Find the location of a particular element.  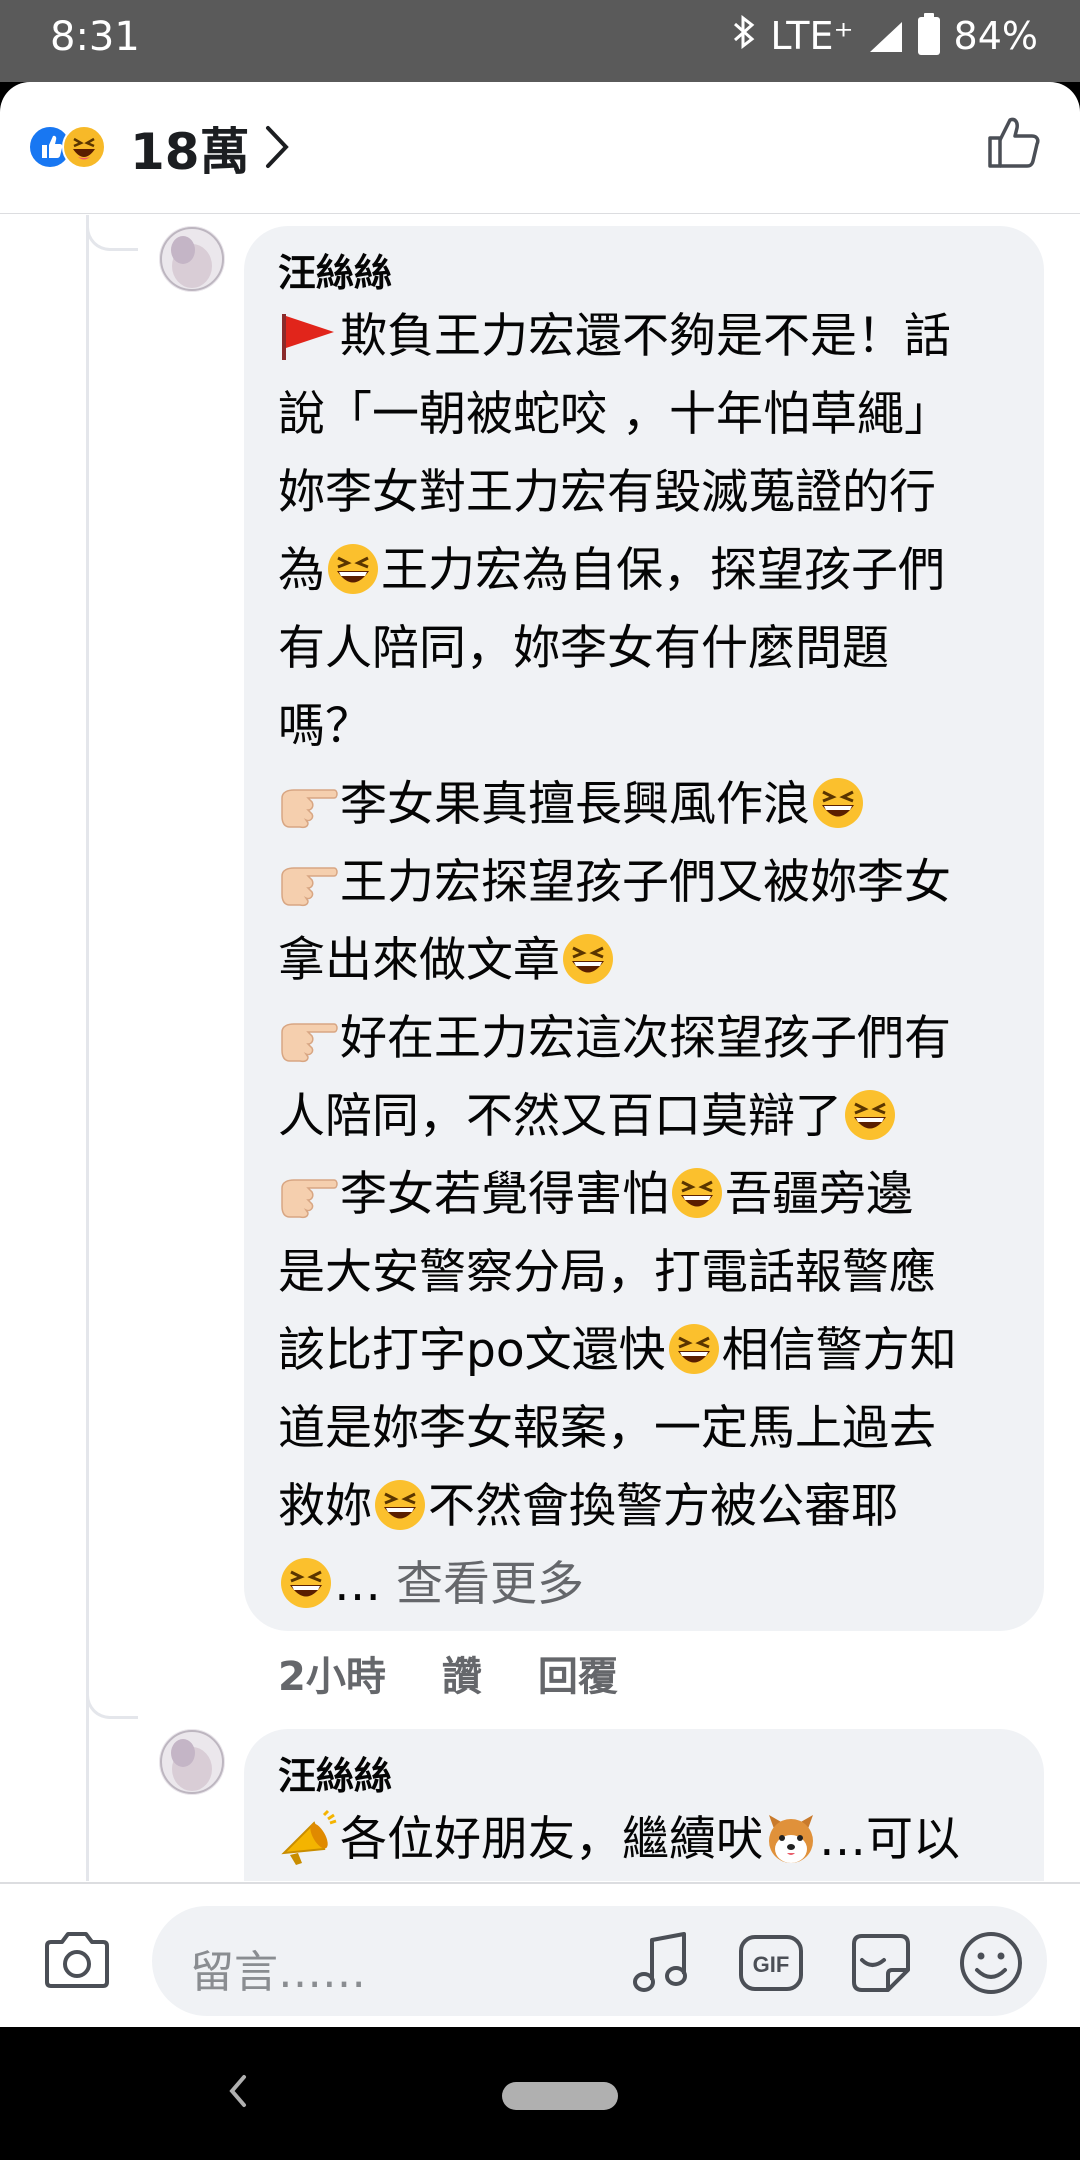

home-pill is located at coordinates (560, 2096).